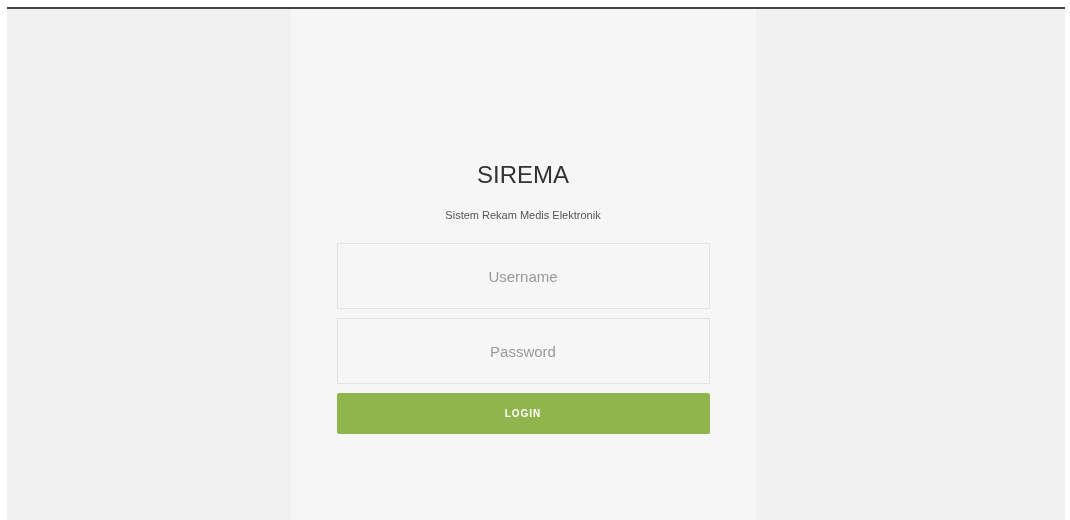 Image resolution: width=1070 pixels, height=520 pixels. What do you see at coordinates (523, 351) in the screenshot?
I see `input-field: Password` at bounding box center [523, 351].